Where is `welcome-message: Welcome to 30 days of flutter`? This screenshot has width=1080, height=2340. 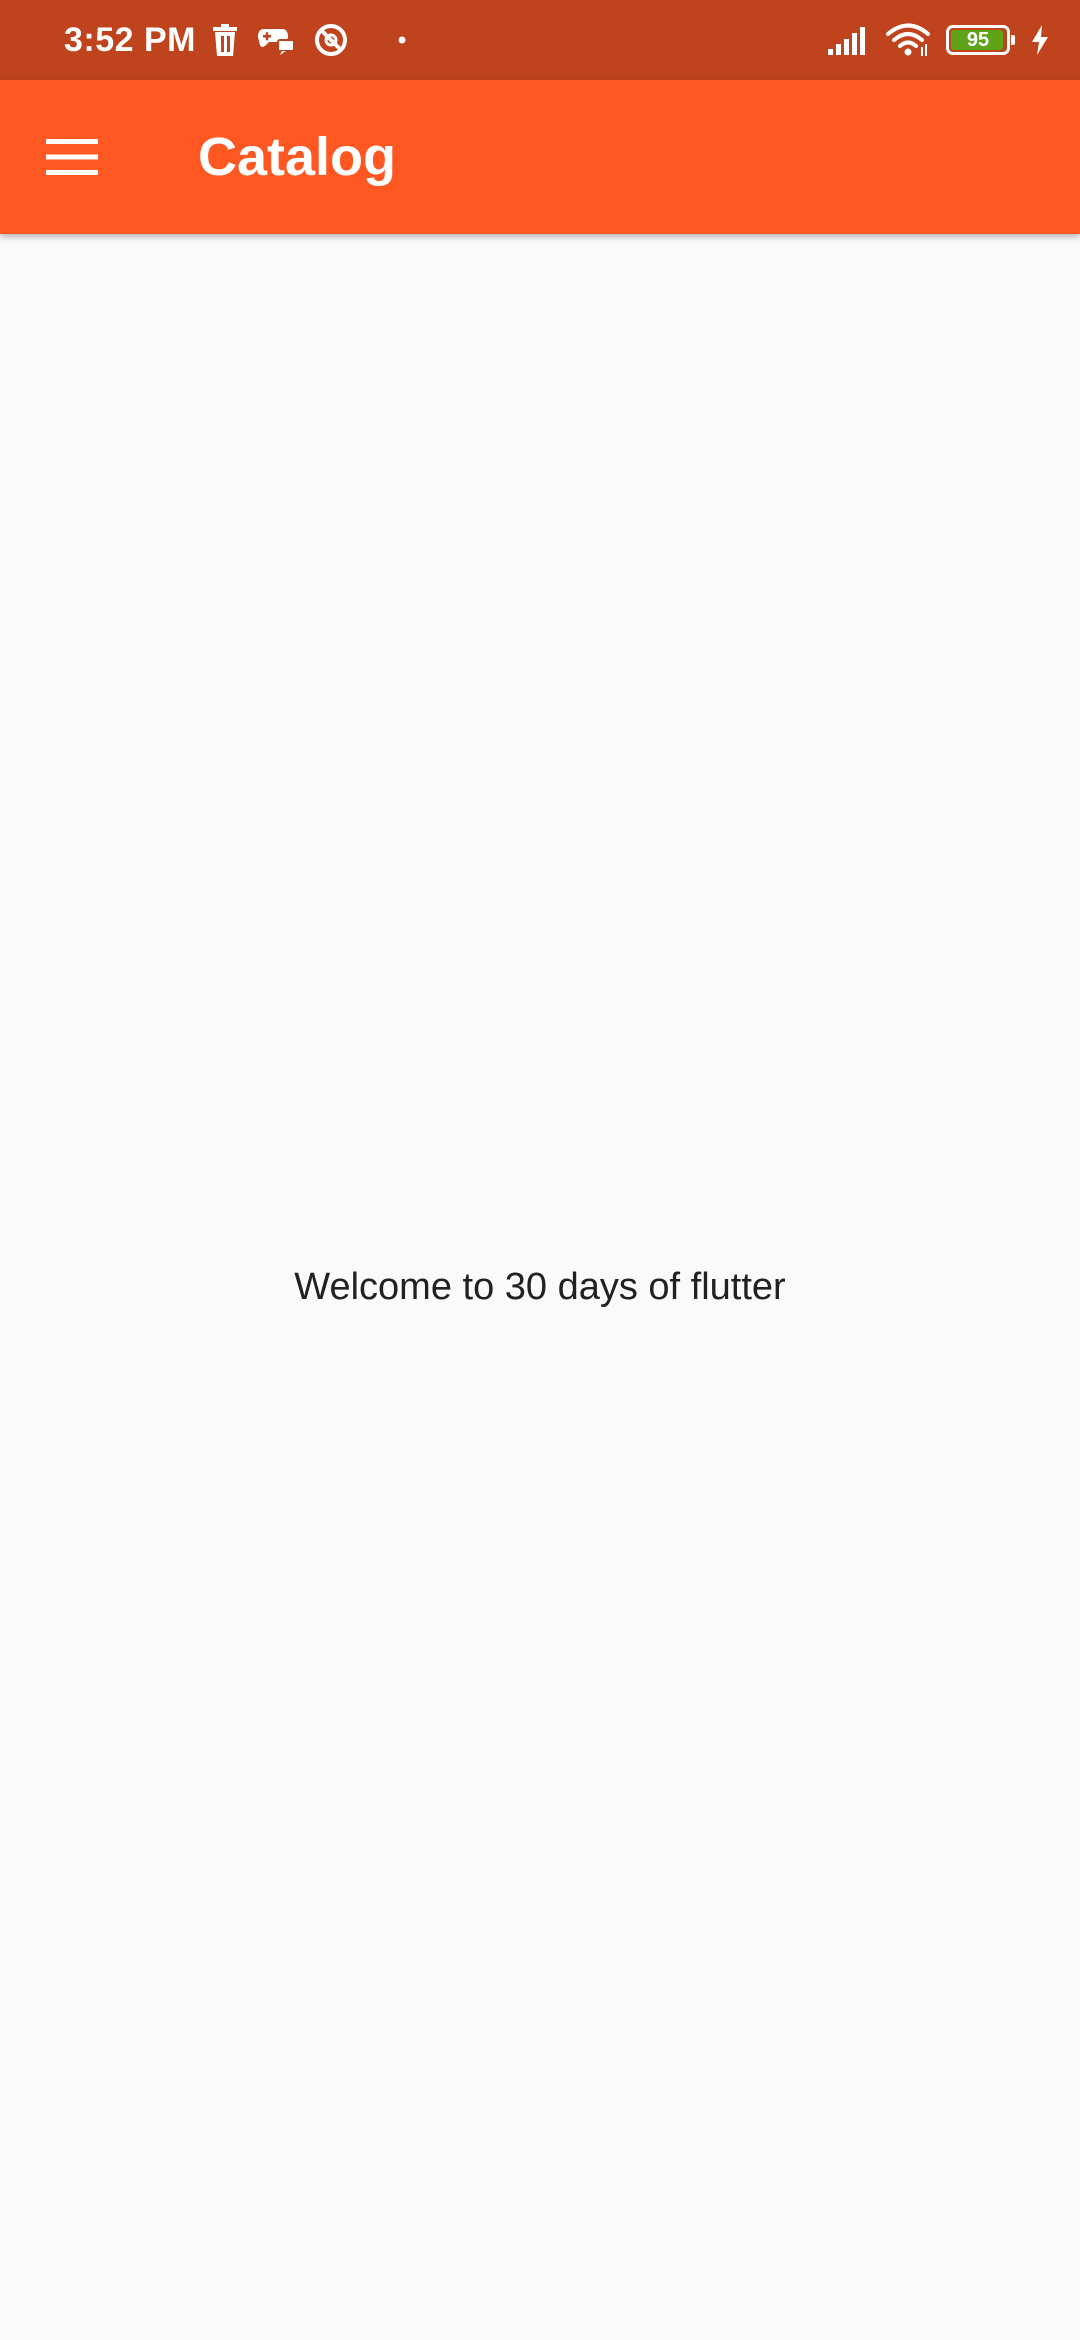
welcome-message: Welcome to 30 days of flutter is located at coordinates (540, 1286).